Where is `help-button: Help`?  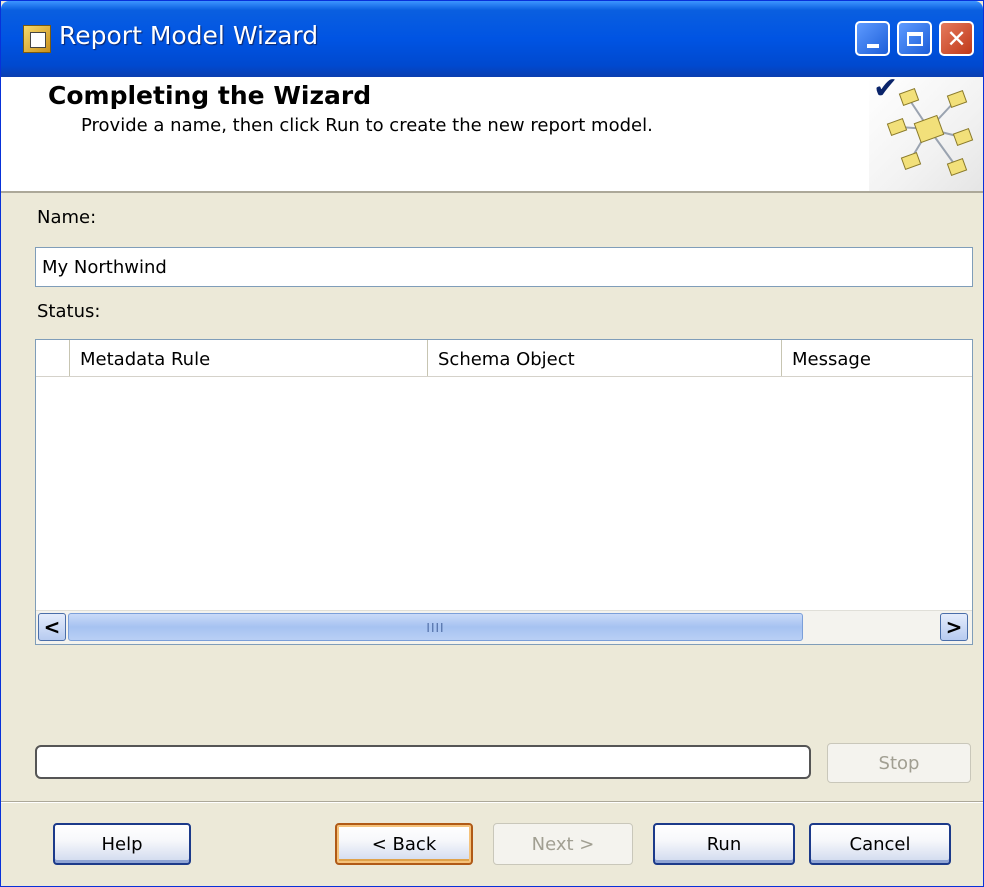 help-button: Help is located at coordinates (122, 844).